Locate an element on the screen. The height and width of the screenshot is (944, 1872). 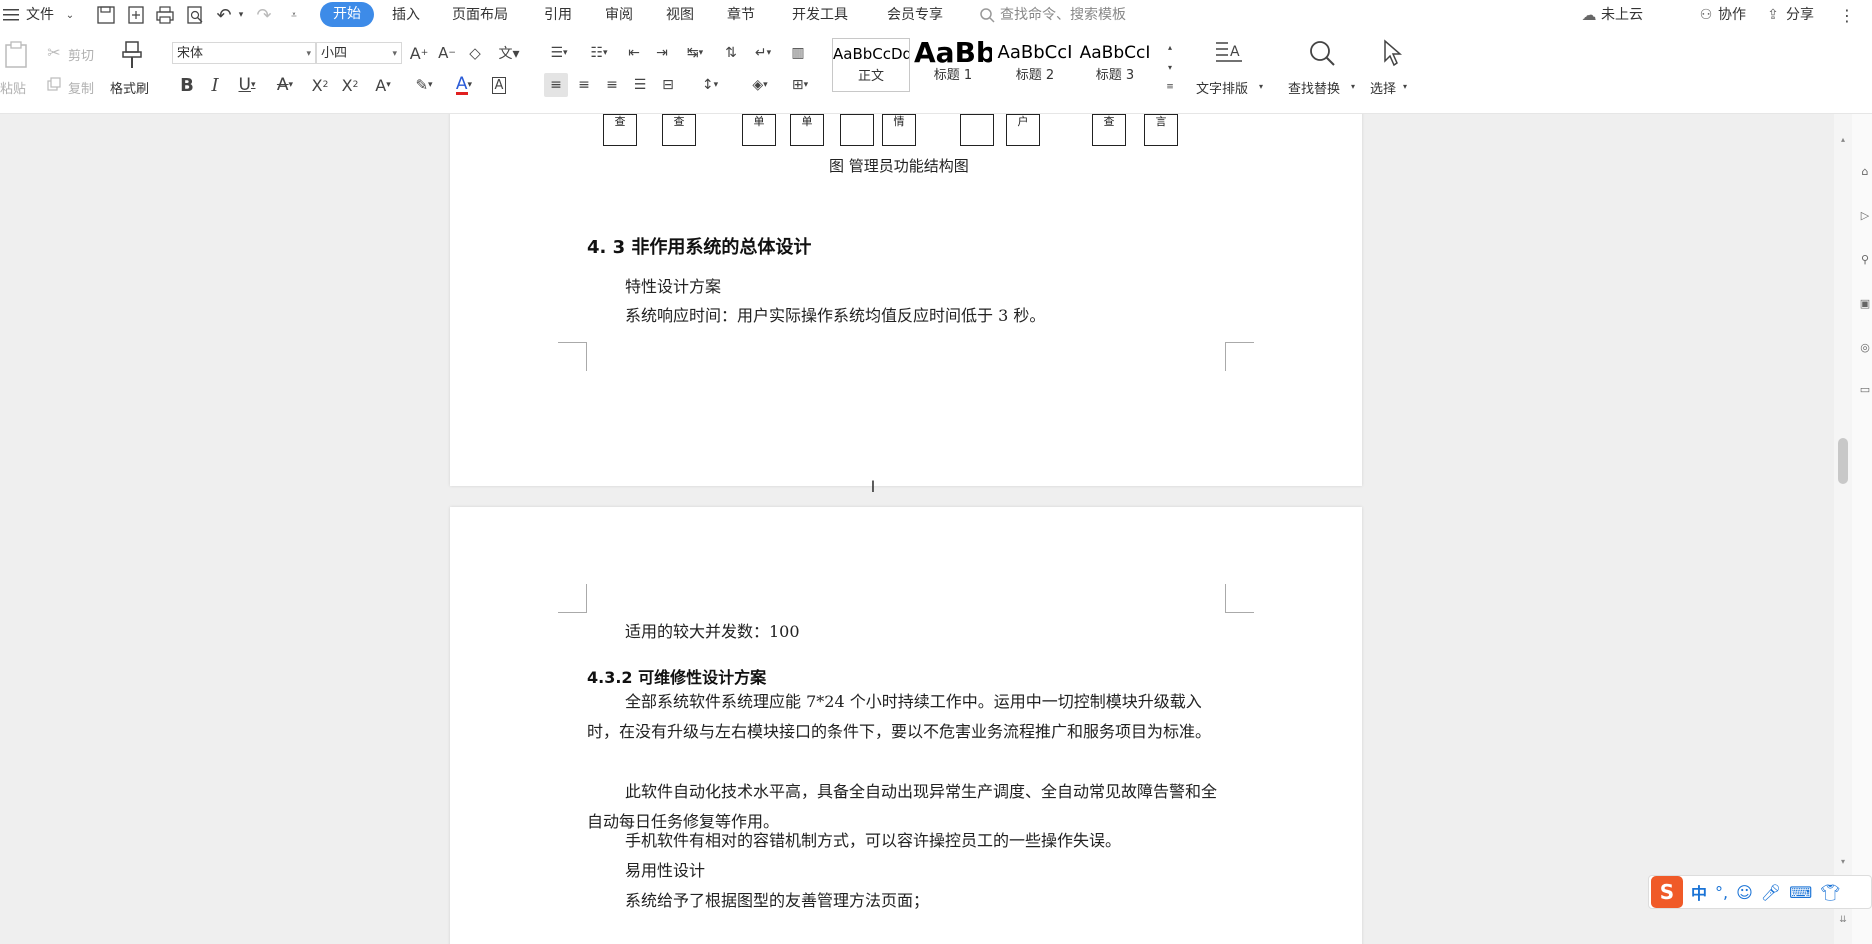
undo-dropdown-icon: ▾ is located at coordinates (241, 15).